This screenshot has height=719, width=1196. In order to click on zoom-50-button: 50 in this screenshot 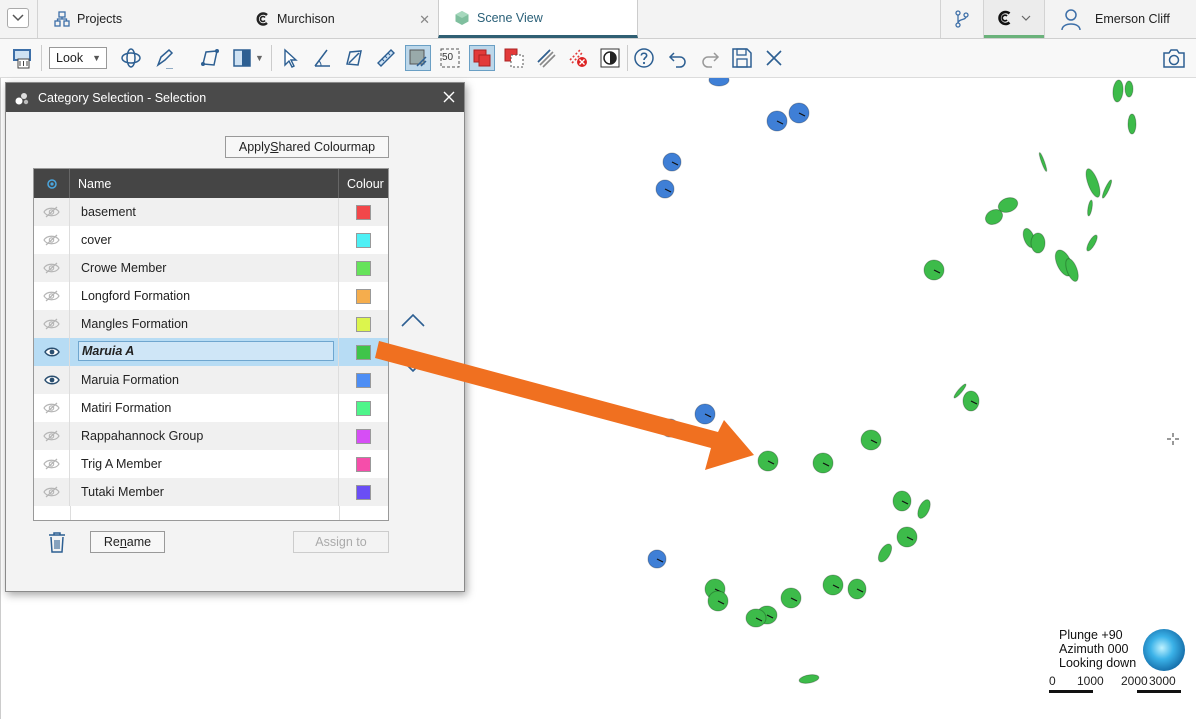, I will do `click(450, 58)`.